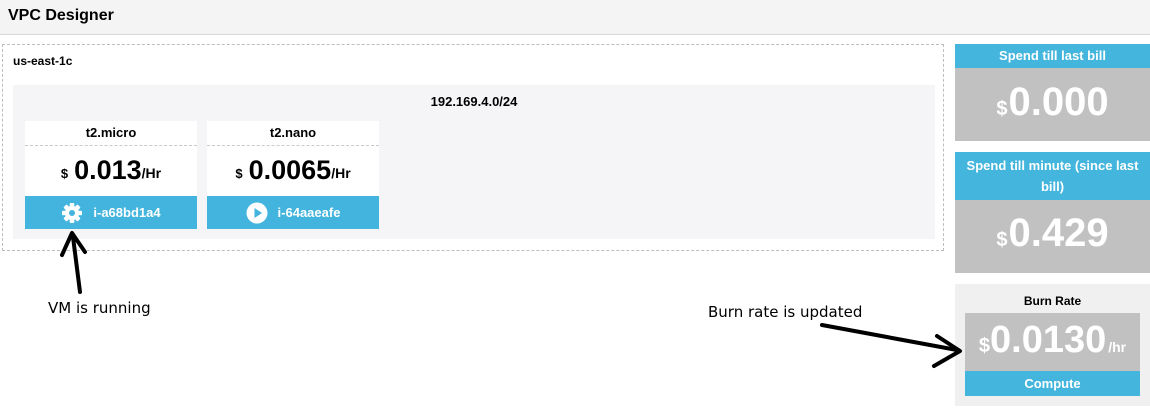 This screenshot has height=419, width=1150. What do you see at coordinates (1058, 102) in the screenshot?
I see `amount-value: 0.000` at bounding box center [1058, 102].